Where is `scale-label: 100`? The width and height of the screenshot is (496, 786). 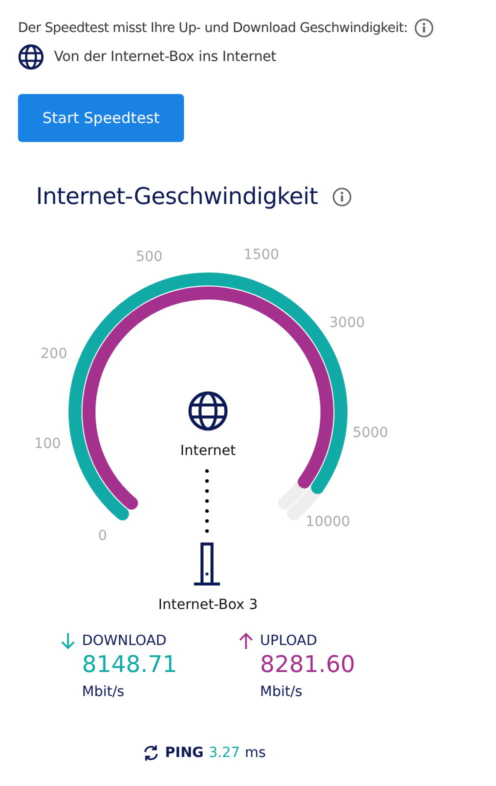
scale-label: 100 is located at coordinates (47, 444).